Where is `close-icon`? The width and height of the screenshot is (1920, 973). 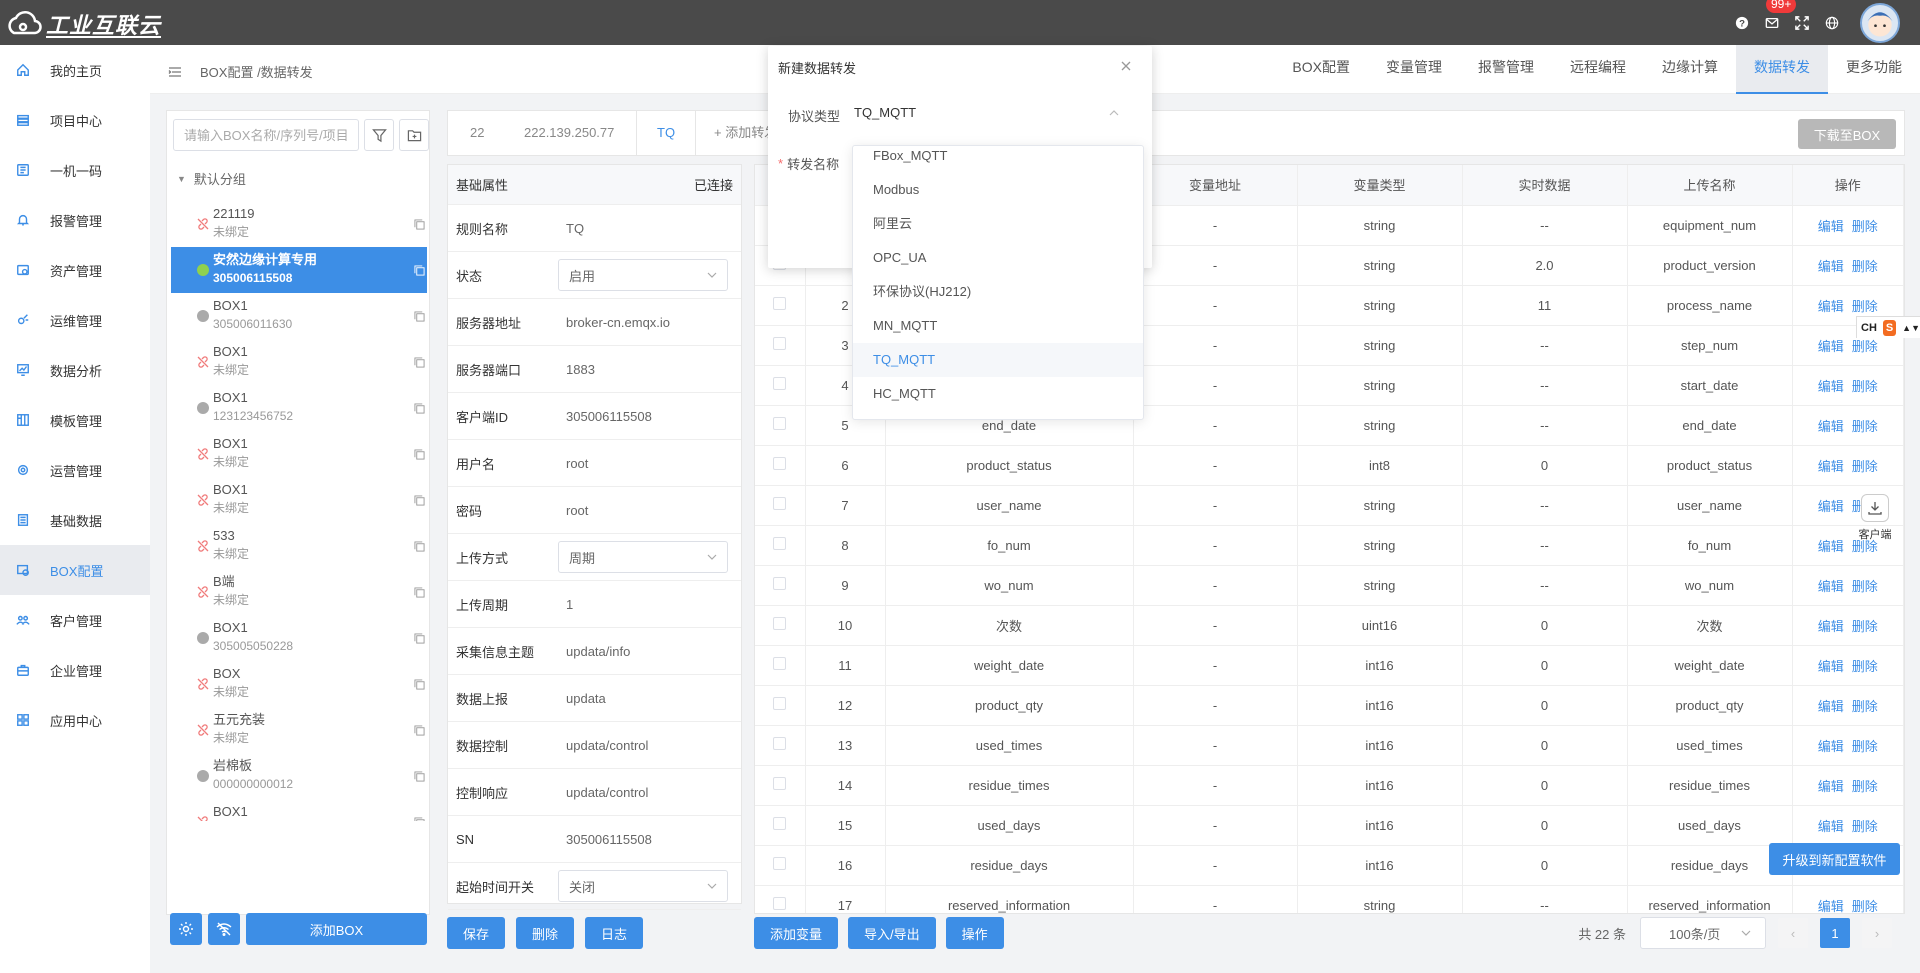 close-icon is located at coordinates (1126, 66).